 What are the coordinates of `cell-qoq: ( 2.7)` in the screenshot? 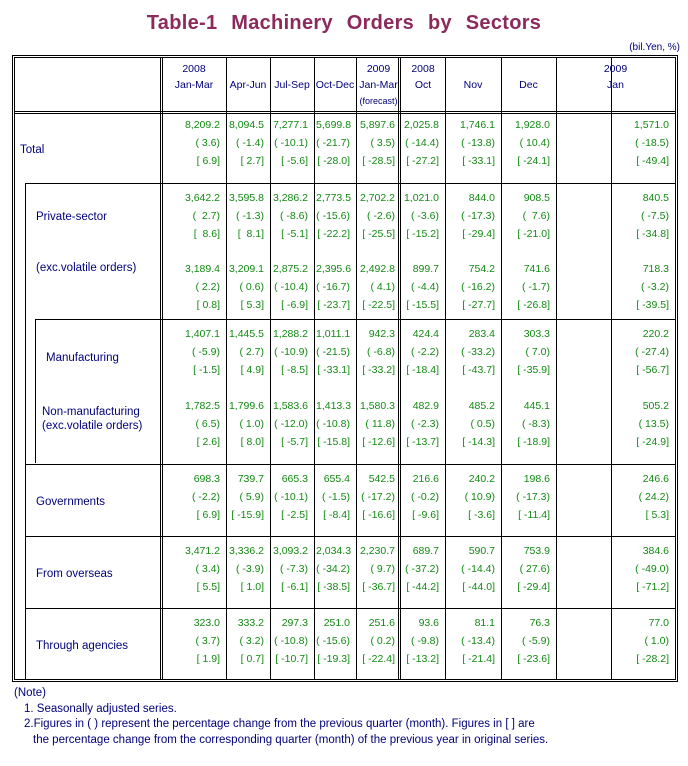 It's located at (206, 216).